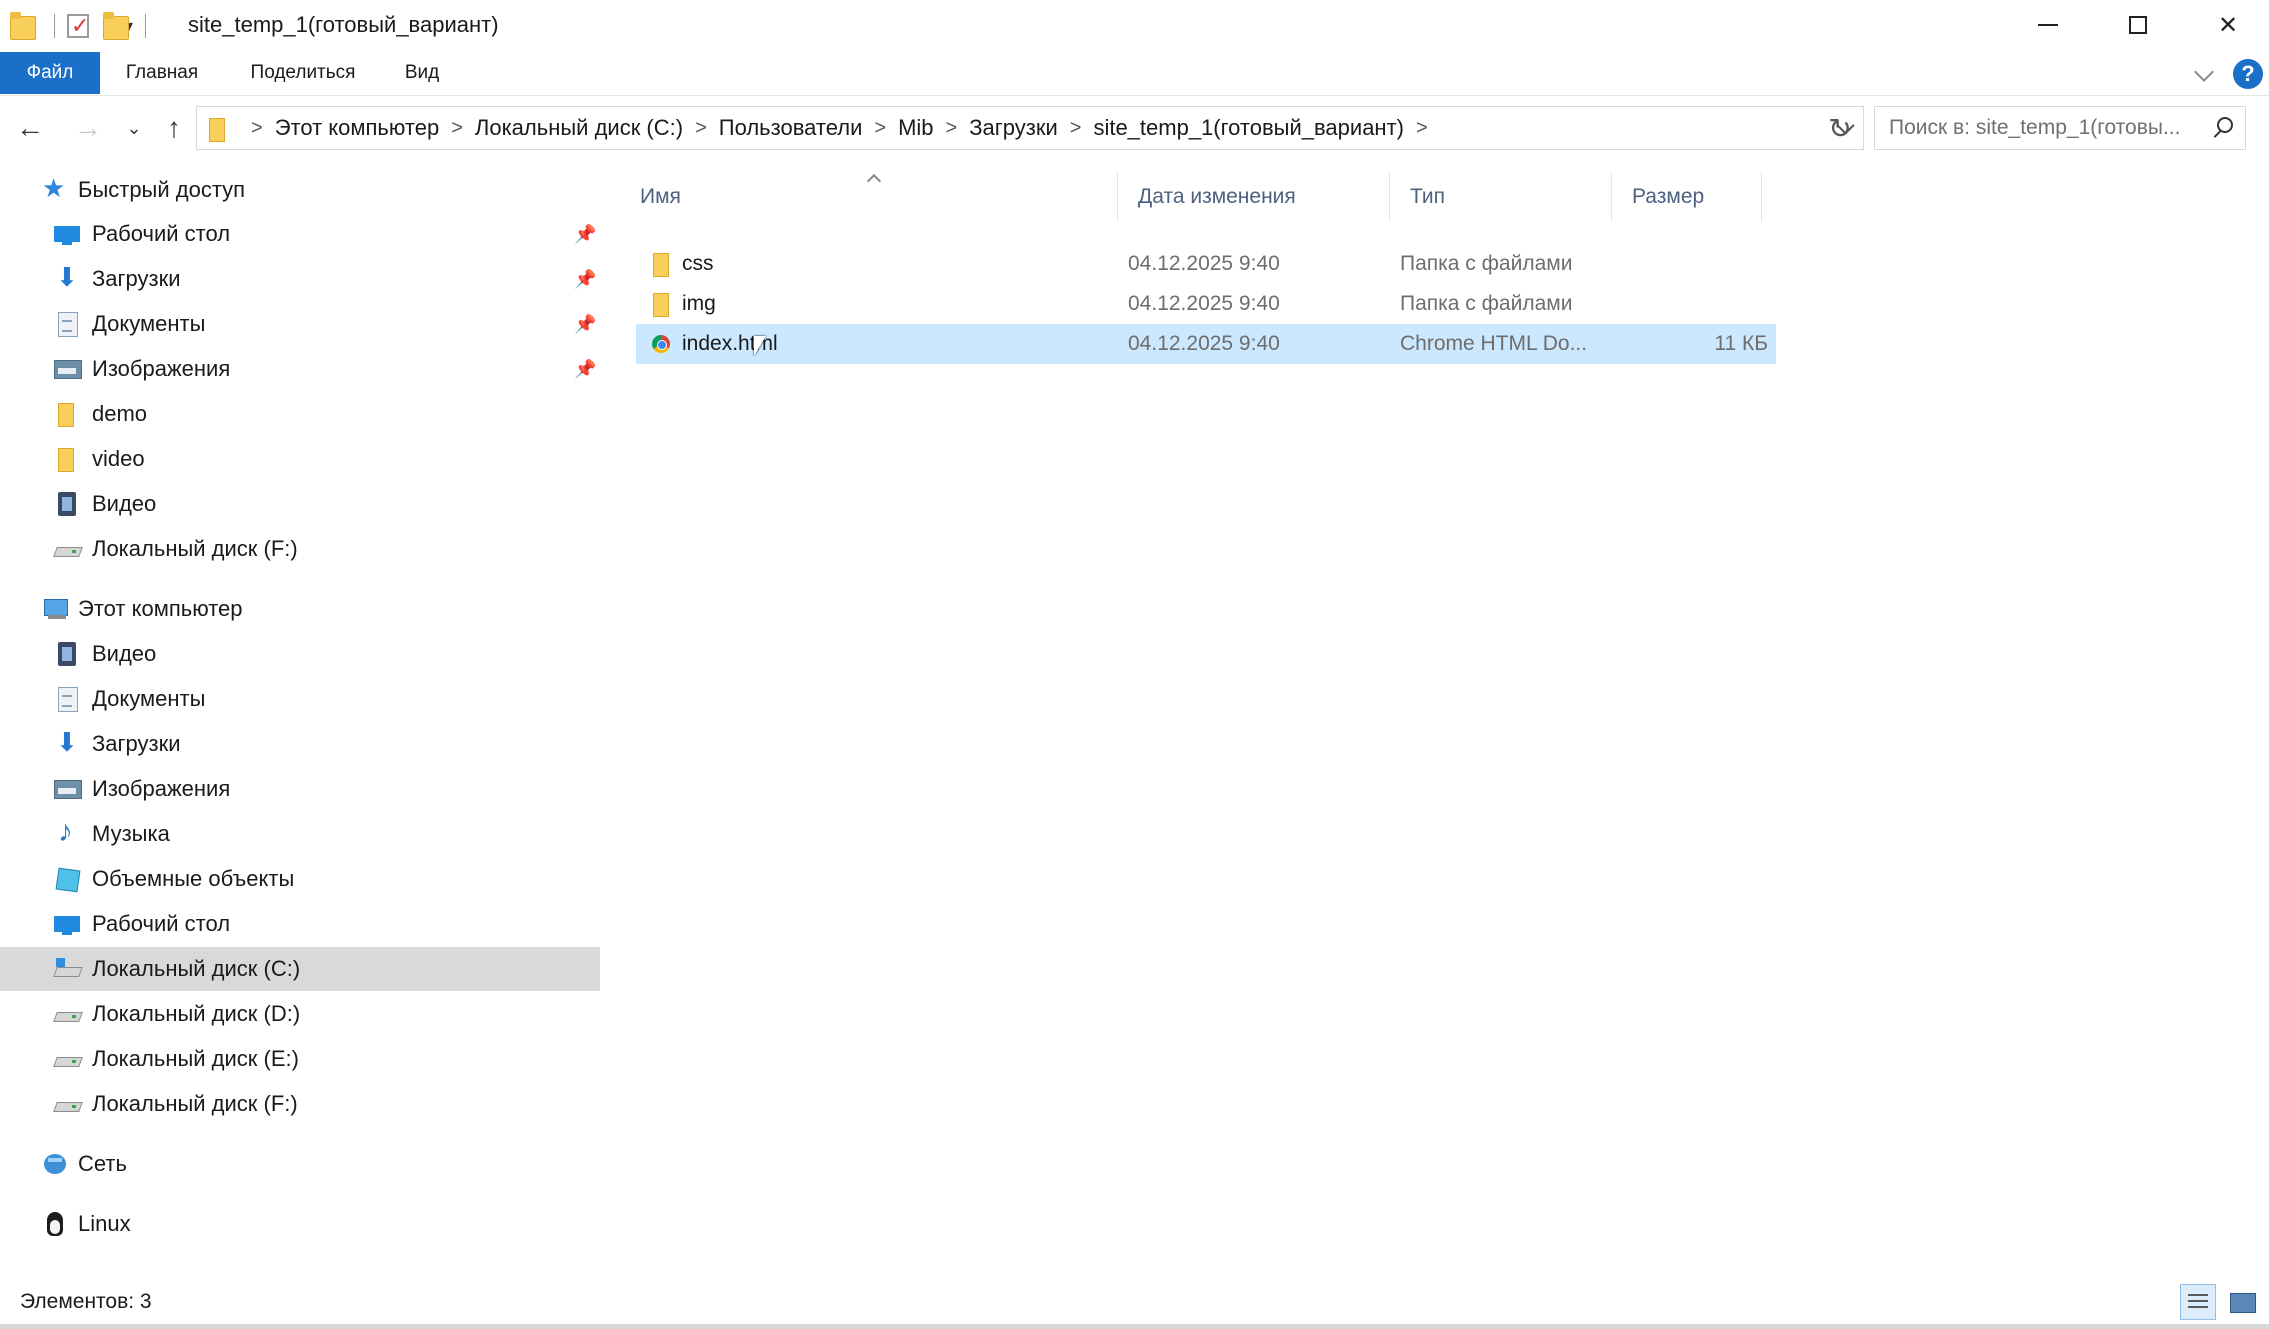 Image resolution: width=2269 pixels, height=1329 pixels. Describe the element at coordinates (67, 549) in the screenshot. I see `drive-icon` at that location.